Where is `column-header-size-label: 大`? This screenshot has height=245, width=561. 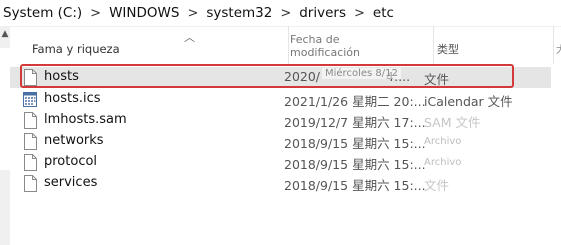 column-header-size-label: 大 is located at coordinates (558, 50).